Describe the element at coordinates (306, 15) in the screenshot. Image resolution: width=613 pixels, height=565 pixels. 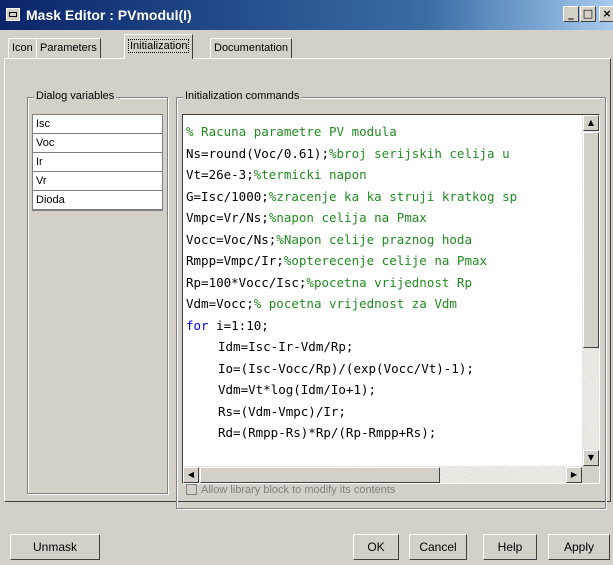
I see `title-bar: Mask Editor : PVmodul(I) _ □ ×` at that location.